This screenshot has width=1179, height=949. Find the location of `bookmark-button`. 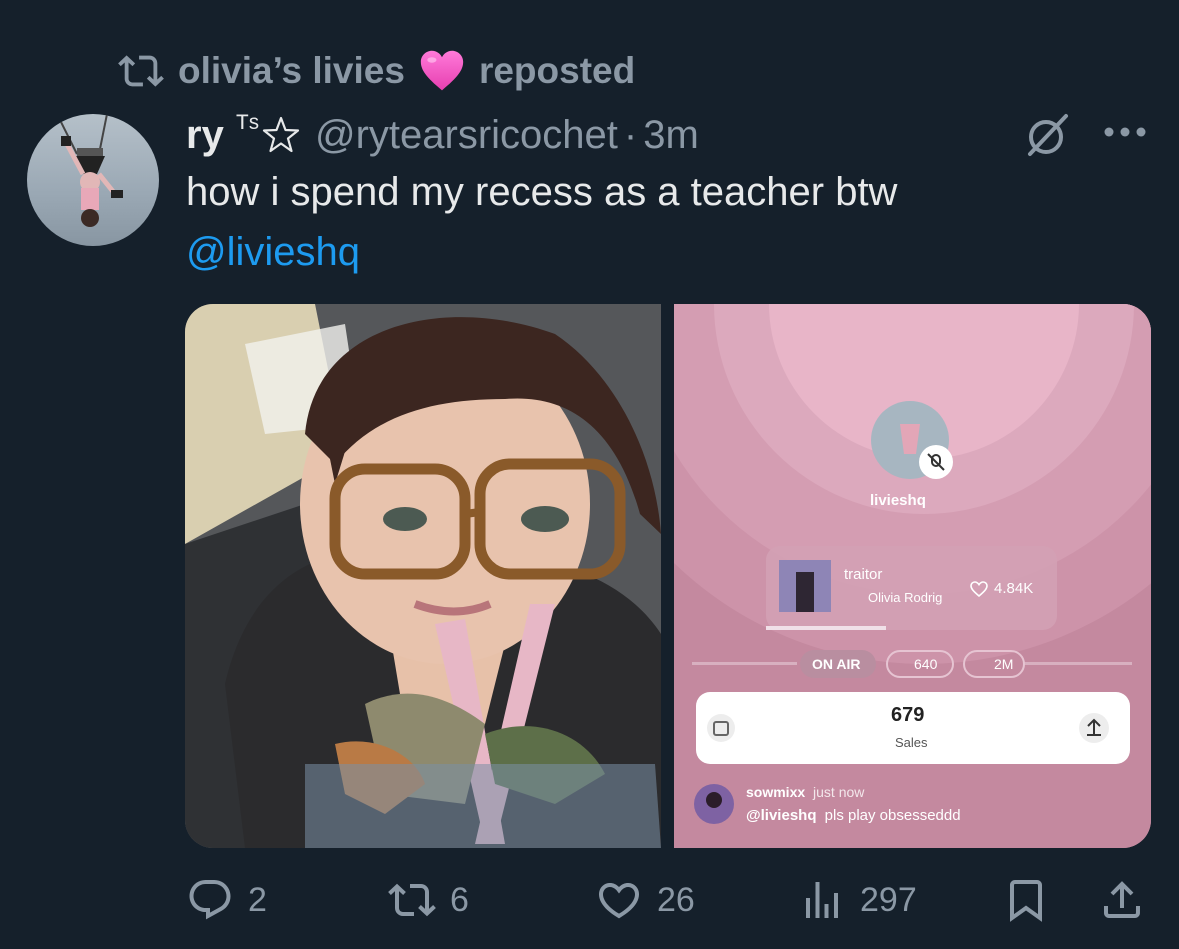

bookmark-button is located at coordinates (1026, 900).